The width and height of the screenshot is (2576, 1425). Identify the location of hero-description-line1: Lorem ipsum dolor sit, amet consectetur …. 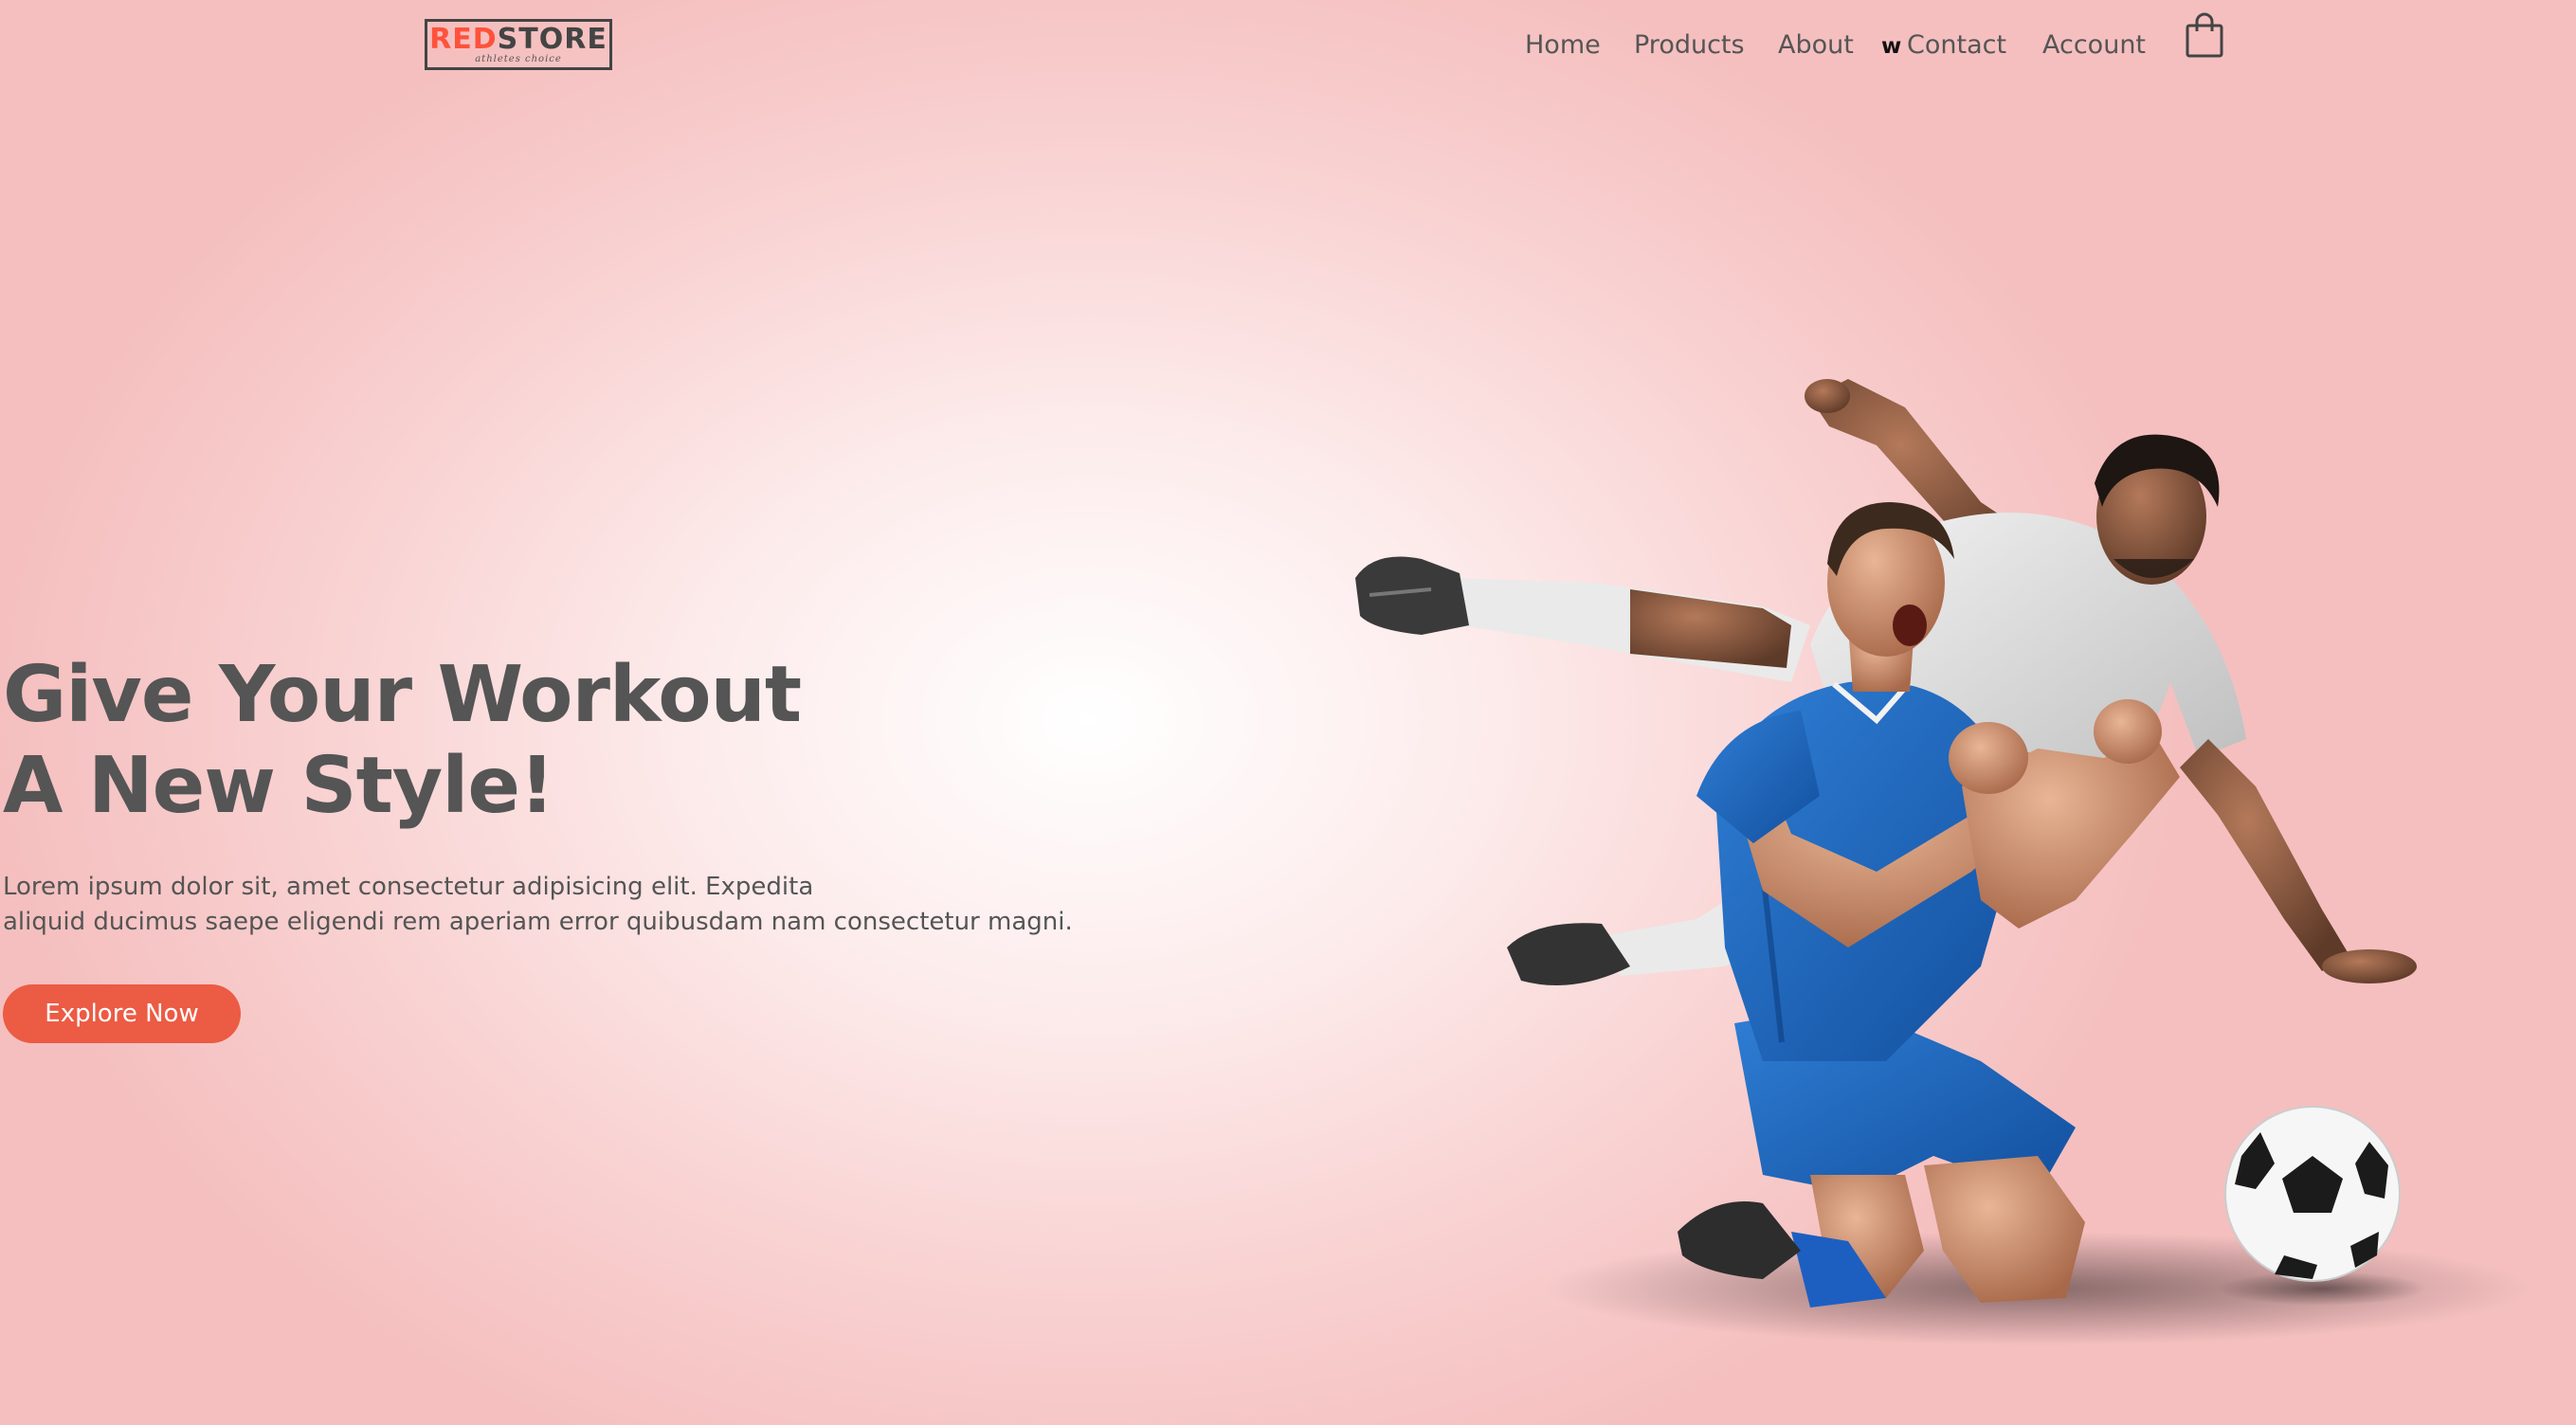
(408, 887).